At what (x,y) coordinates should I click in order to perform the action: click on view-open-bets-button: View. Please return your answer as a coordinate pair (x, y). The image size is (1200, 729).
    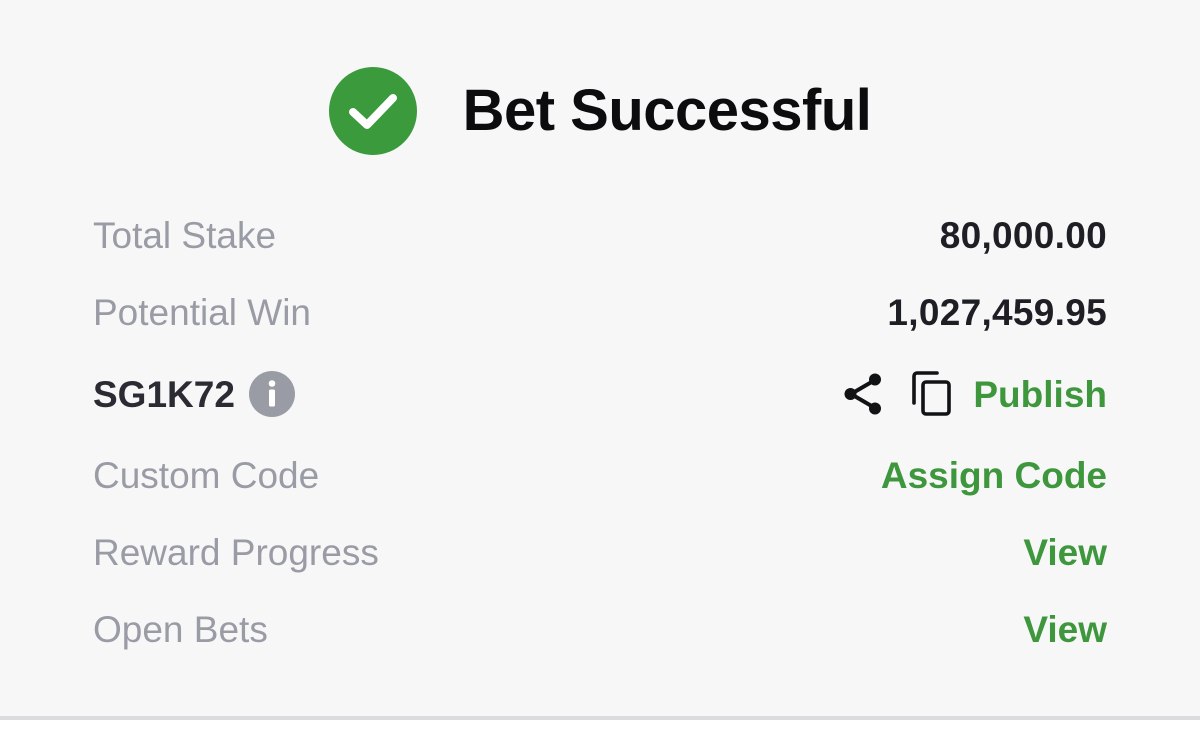
    Looking at the image, I should click on (1065, 629).